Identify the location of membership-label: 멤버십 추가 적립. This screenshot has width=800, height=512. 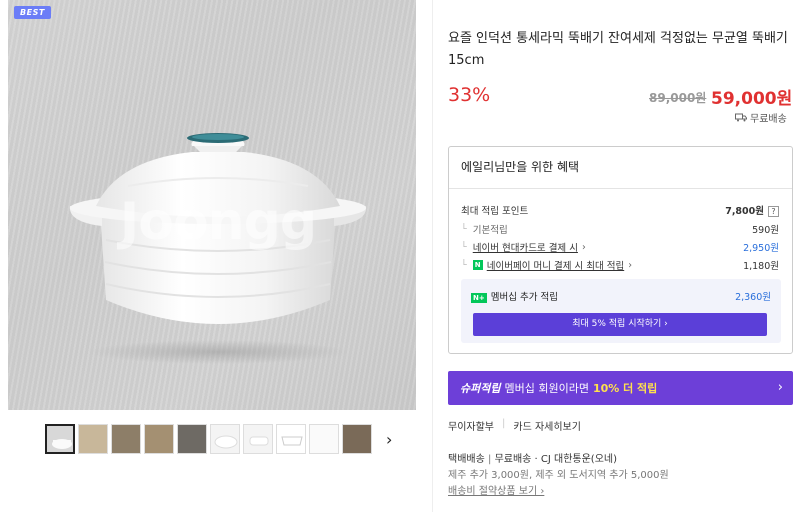
(524, 297).